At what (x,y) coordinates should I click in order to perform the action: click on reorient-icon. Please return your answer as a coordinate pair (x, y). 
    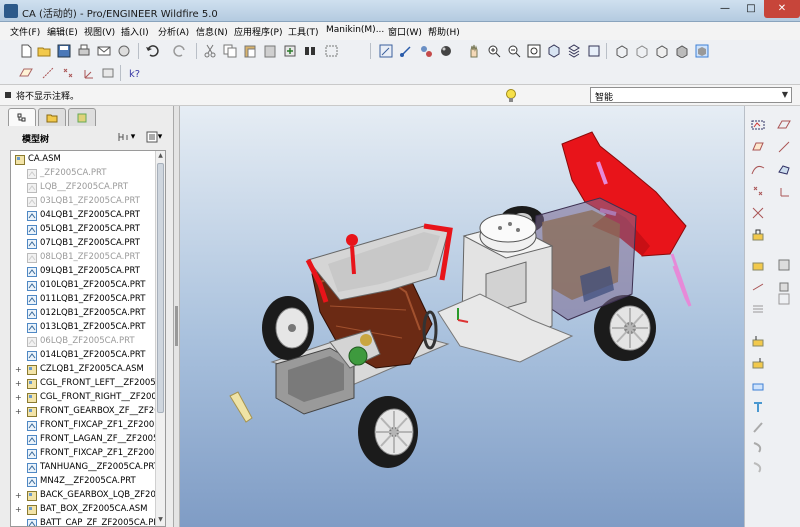
    Looking at the image, I should click on (554, 51).